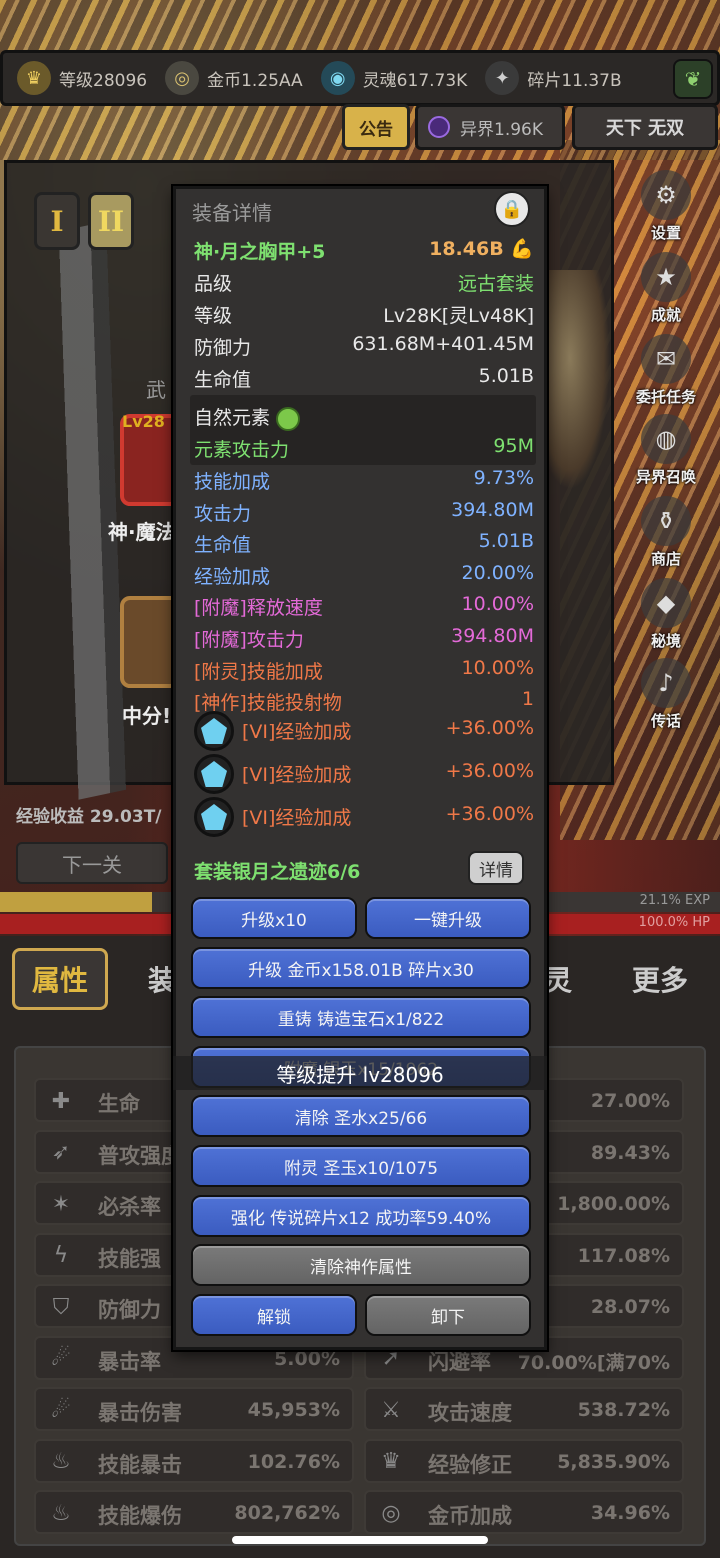 The image size is (720, 1558). Describe the element at coordinates (277, 872) in the screenshot. I see `set-name: 套装银月之遗迹6/6` at that location.